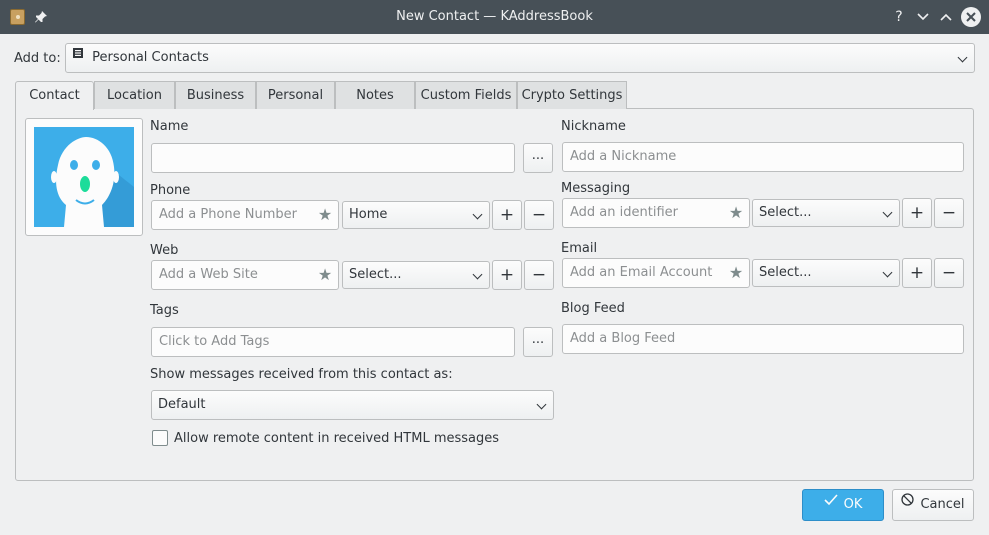 This screenshot has width=989, height=535. Describe the element at coordinates (182, 404) in the screenshot. I see `show-messages-value: Default` at that location.